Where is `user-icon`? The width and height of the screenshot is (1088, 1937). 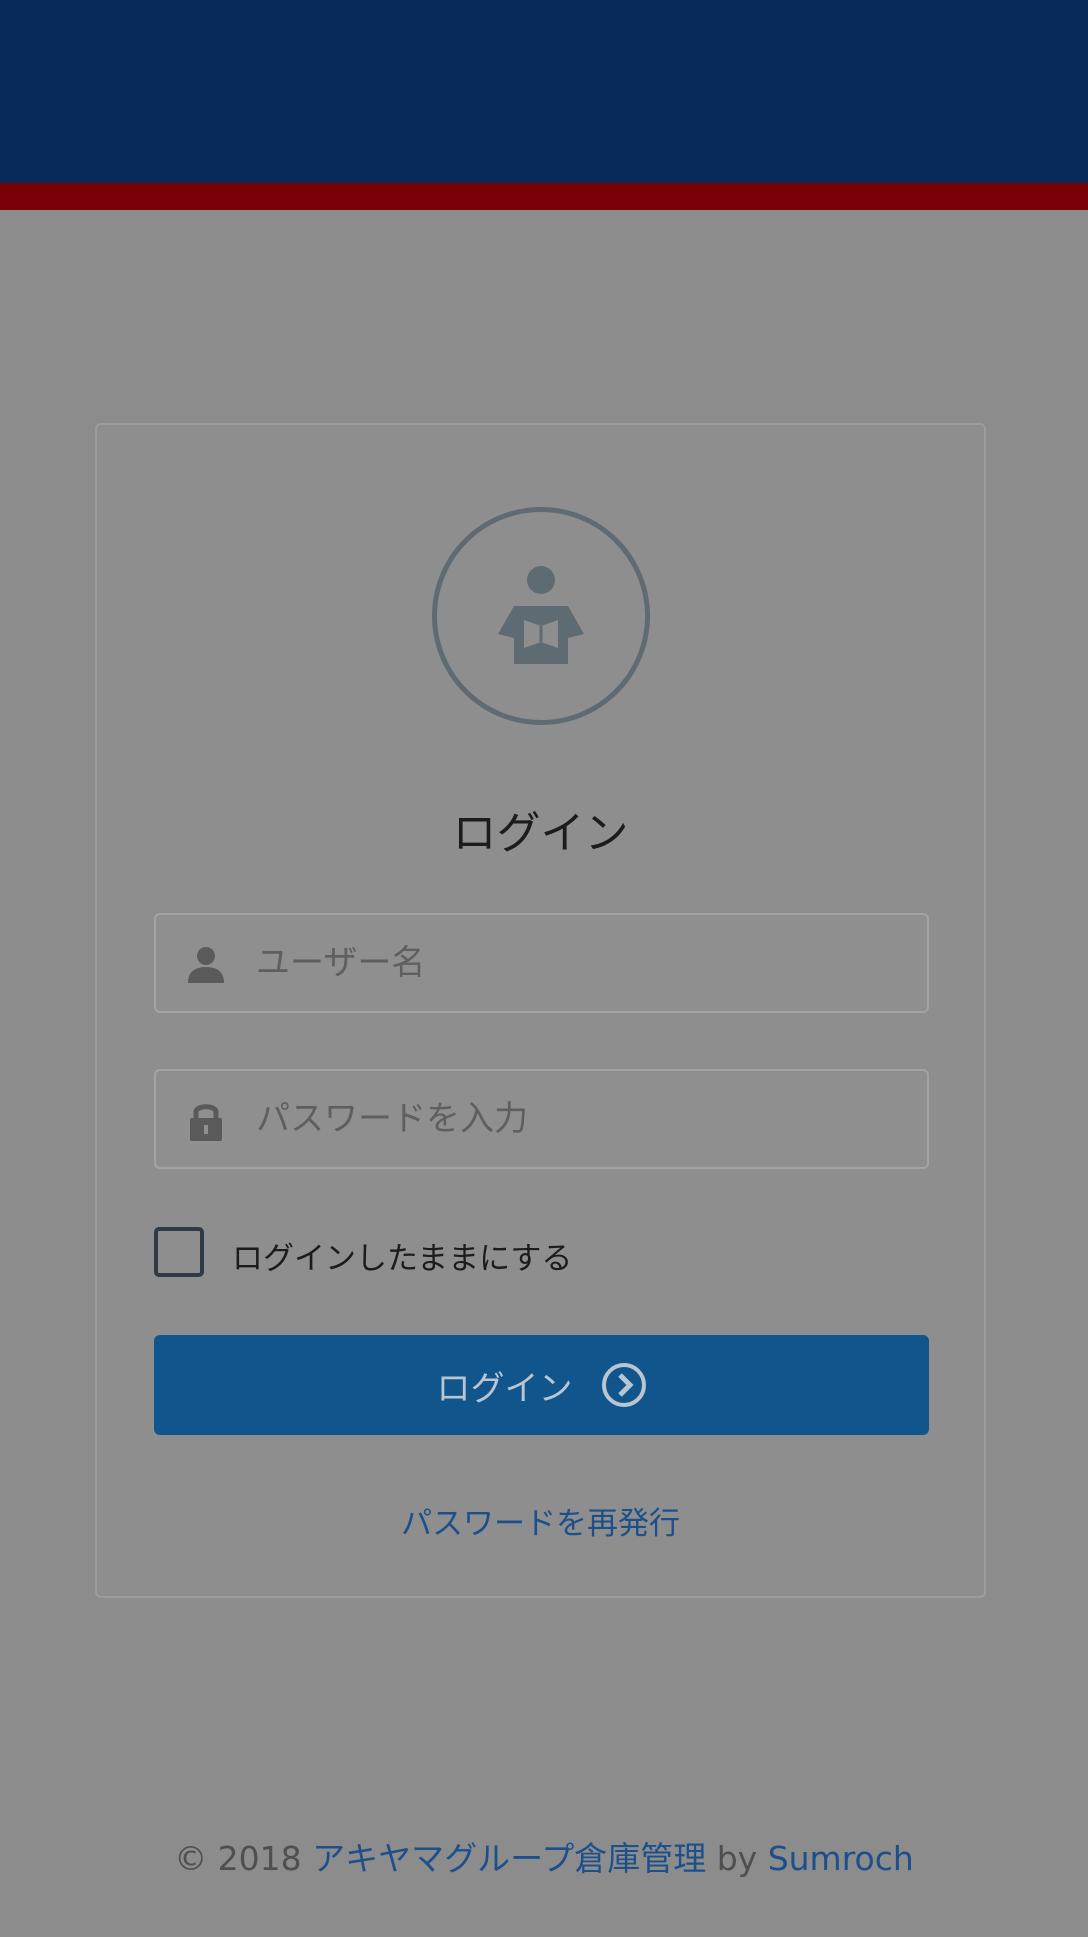
user-icon is located at coordinates (206, 965).